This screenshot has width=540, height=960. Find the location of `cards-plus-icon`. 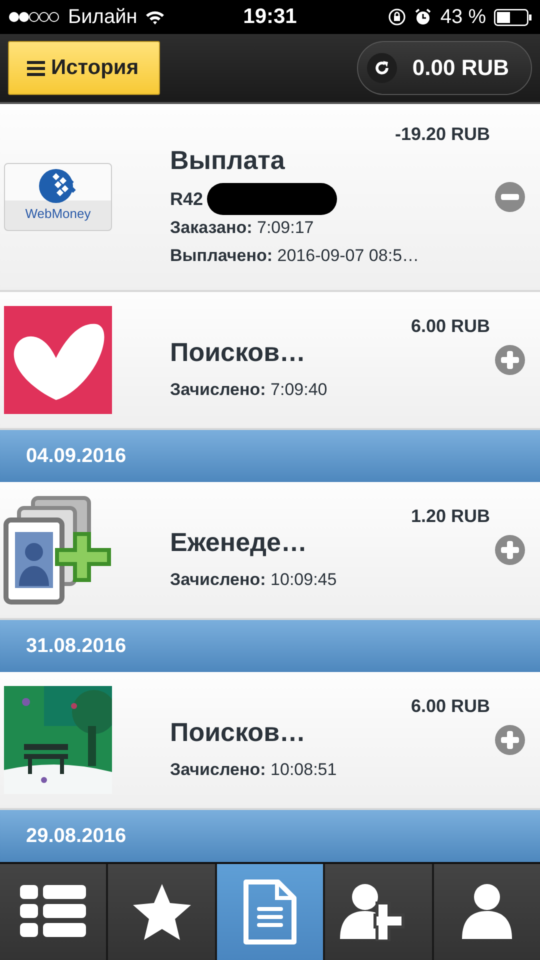

cards-plus-icon is located at coordinates (58, 550).